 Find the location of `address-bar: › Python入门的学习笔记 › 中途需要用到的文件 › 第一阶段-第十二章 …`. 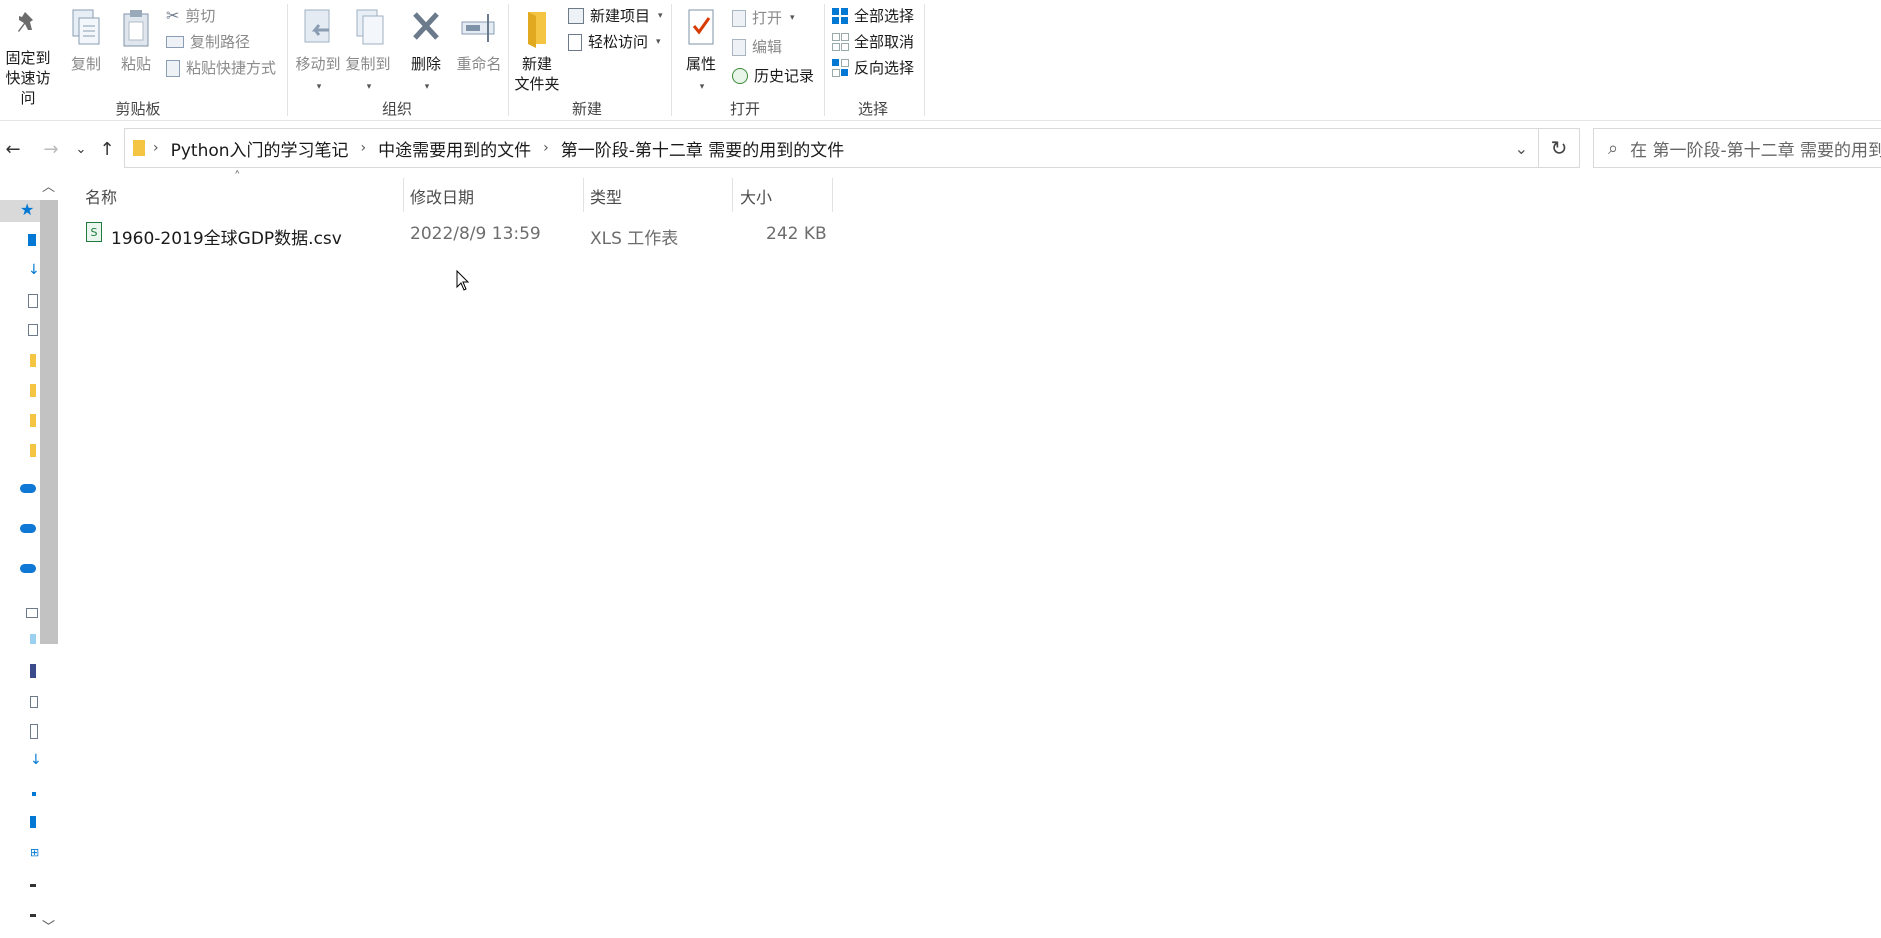

address-bar: › Python入门的学习笔记 › 中途需要用到的文件 › 第一阶段-第十二章 … is located at coordinates (831, 148).